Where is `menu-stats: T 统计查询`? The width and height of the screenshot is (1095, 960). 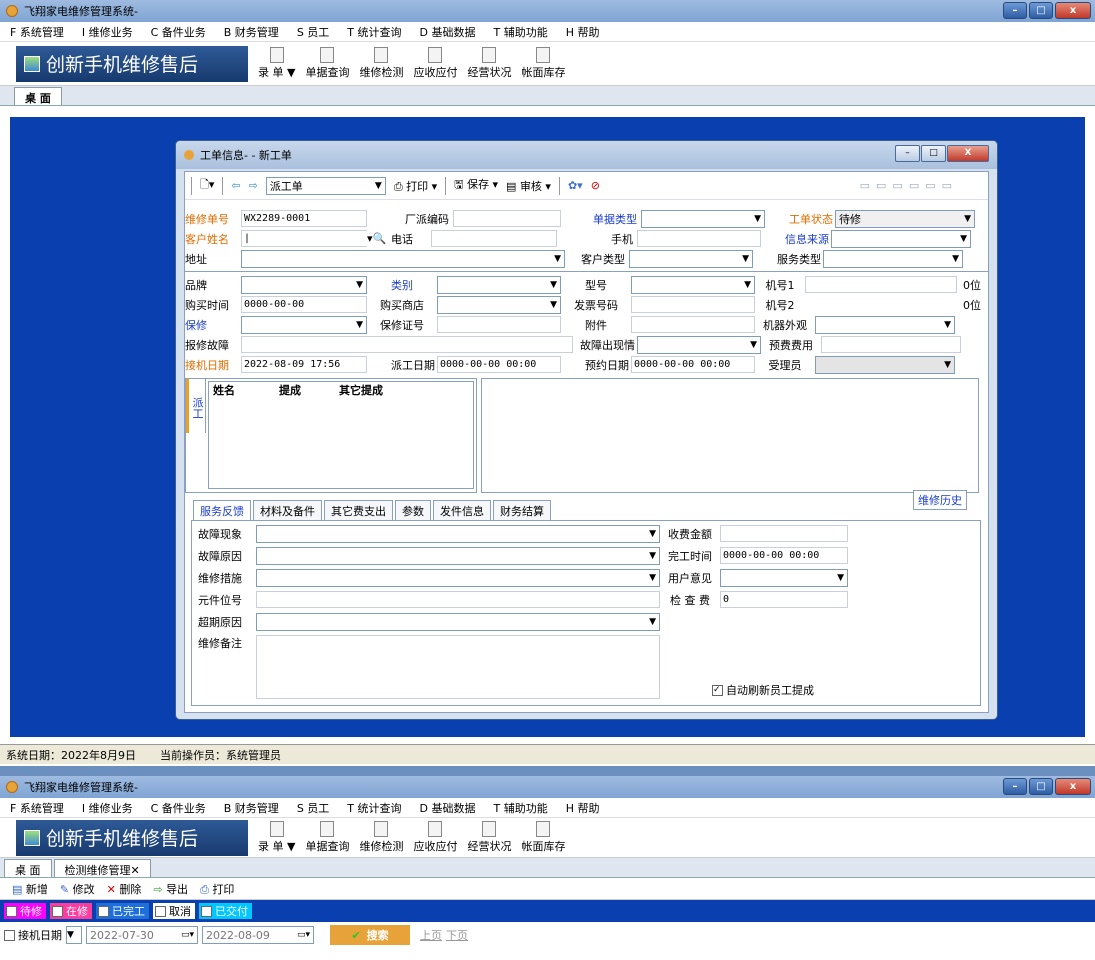 menu-stats: T 统计查询 is located at coordinates (374, 808).